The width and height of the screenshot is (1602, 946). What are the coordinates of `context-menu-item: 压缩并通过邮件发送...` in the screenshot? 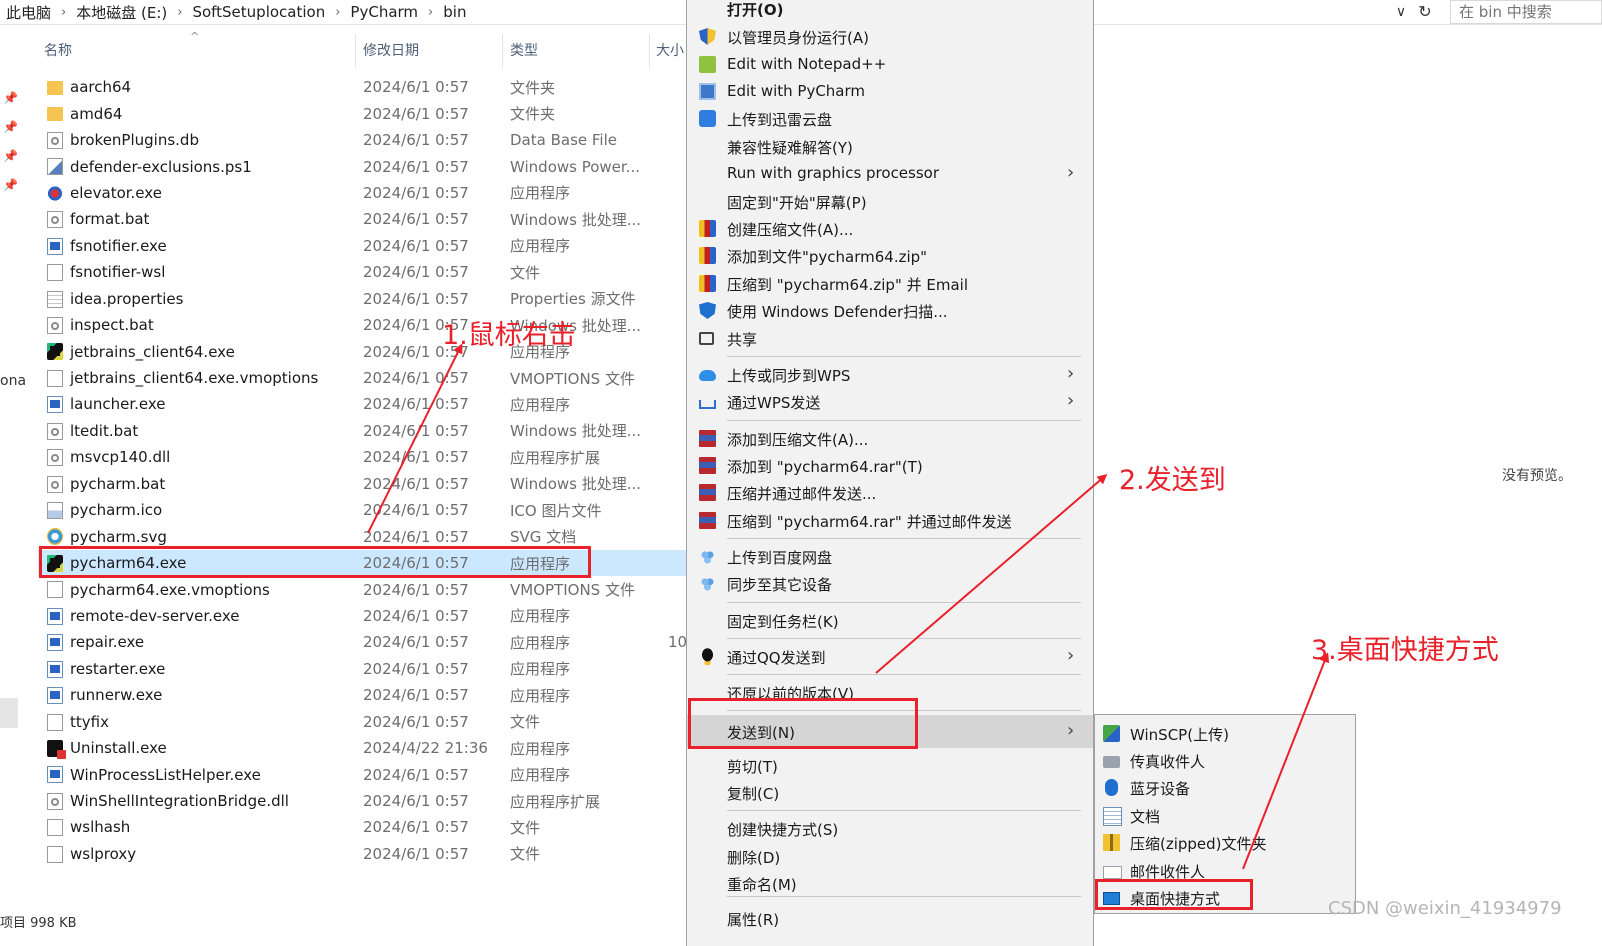 It's located at (890, 492).